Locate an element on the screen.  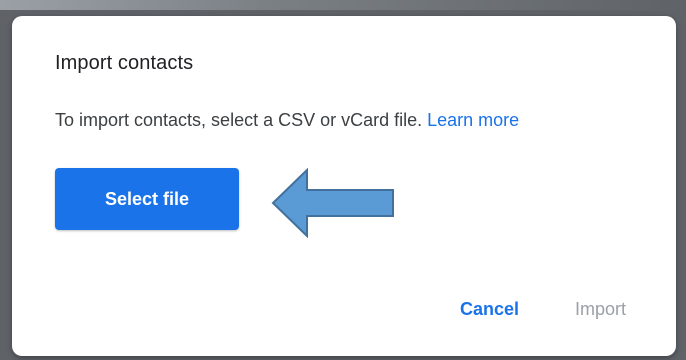
left-arrow-icon is located at coordinates (332, 203).